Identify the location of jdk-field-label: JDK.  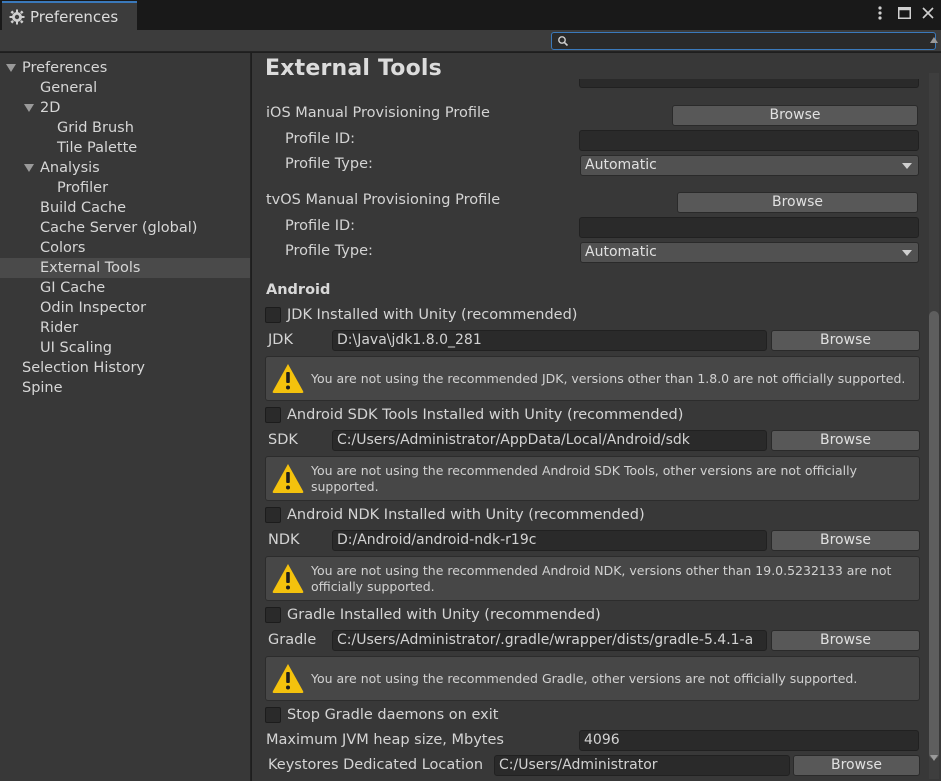
(280, 340).